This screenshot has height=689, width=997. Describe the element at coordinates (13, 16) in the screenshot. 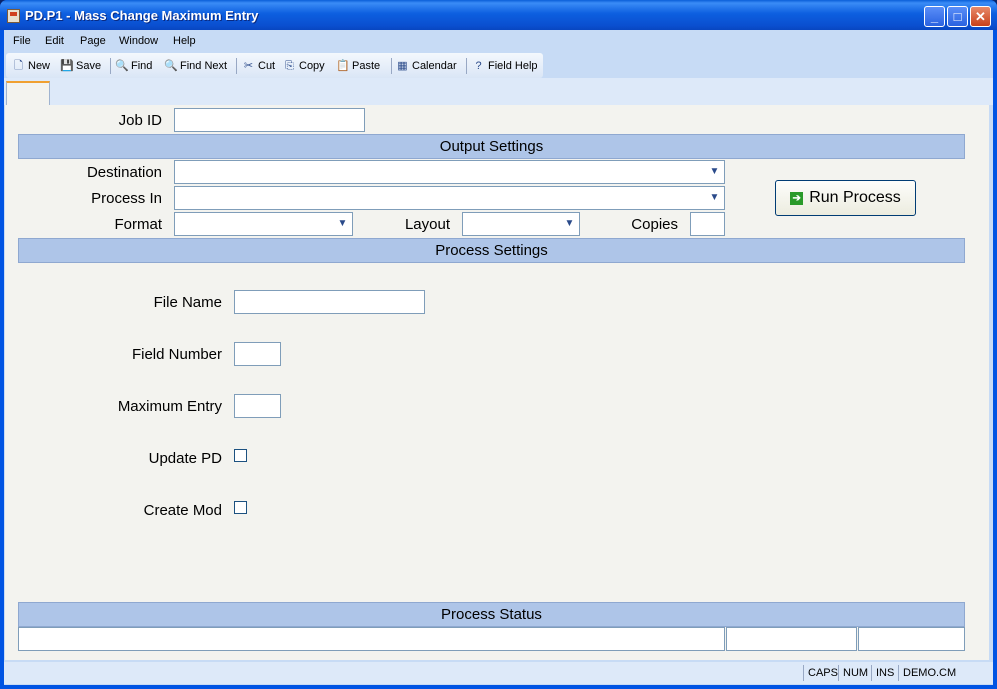

I see `app-icon` at that location.